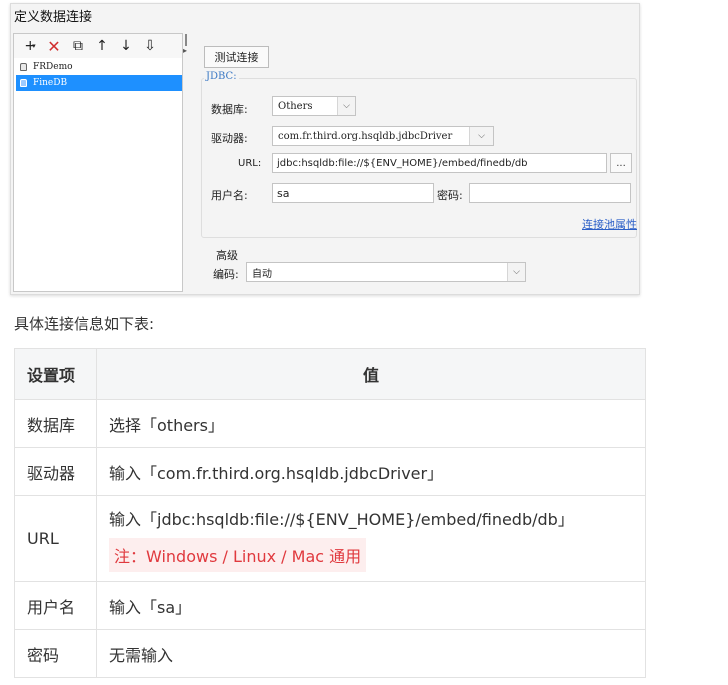  I want to click on copy-icon: ⧉, so click(78, 46).